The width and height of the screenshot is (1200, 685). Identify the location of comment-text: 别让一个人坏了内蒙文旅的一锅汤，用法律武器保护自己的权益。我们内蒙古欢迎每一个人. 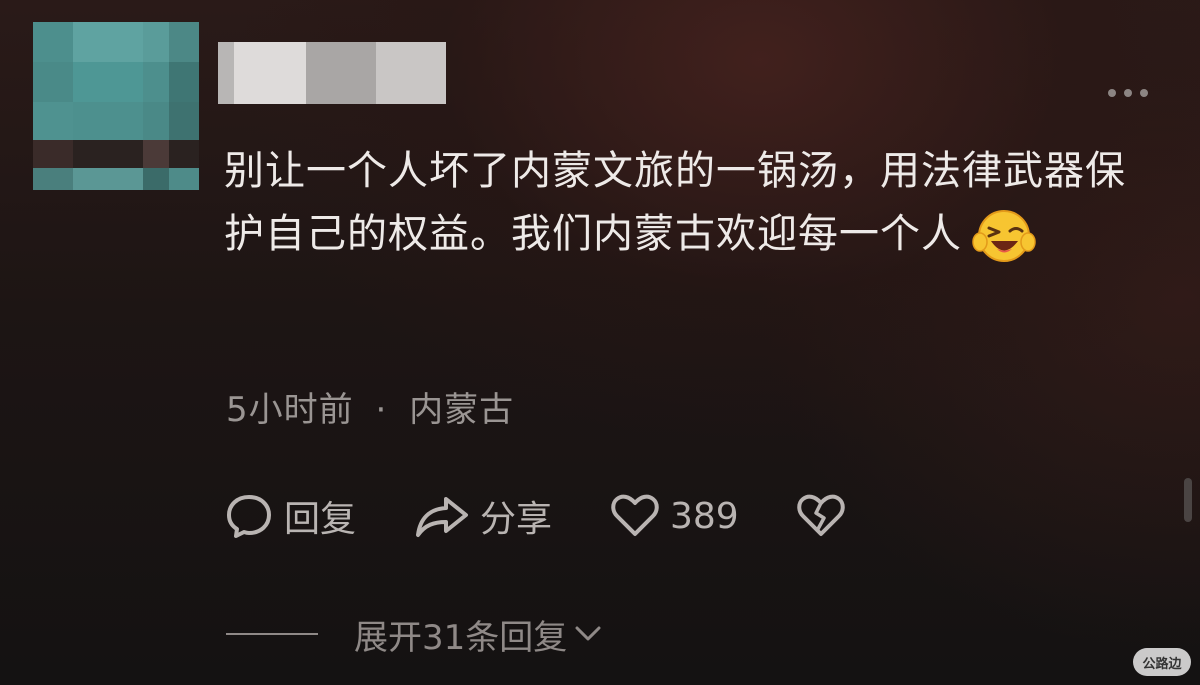
(679, 203).